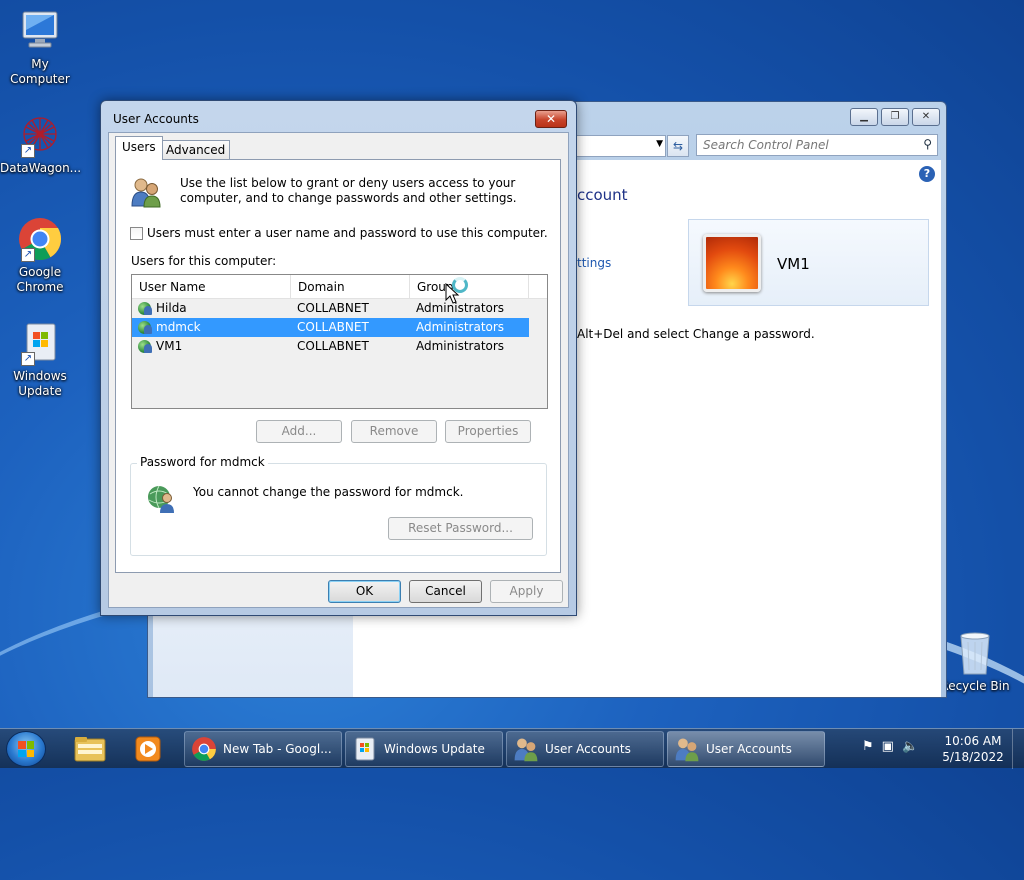 This screenshot has height=880, width=1024. Describe the element at coordinates (169, 346) in the screenshot. I see `cell-user-name: VM1` at that location.